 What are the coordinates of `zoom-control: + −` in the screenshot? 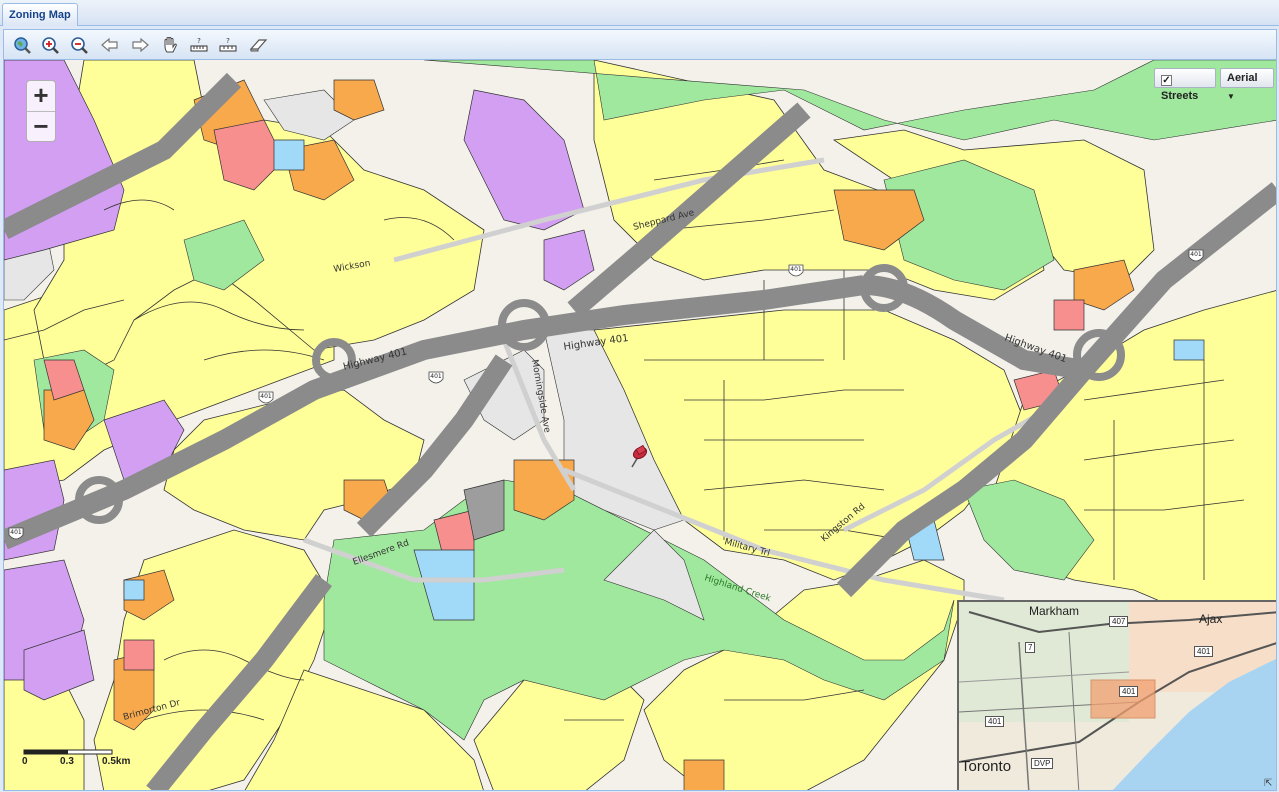 It's located at (41, 111).